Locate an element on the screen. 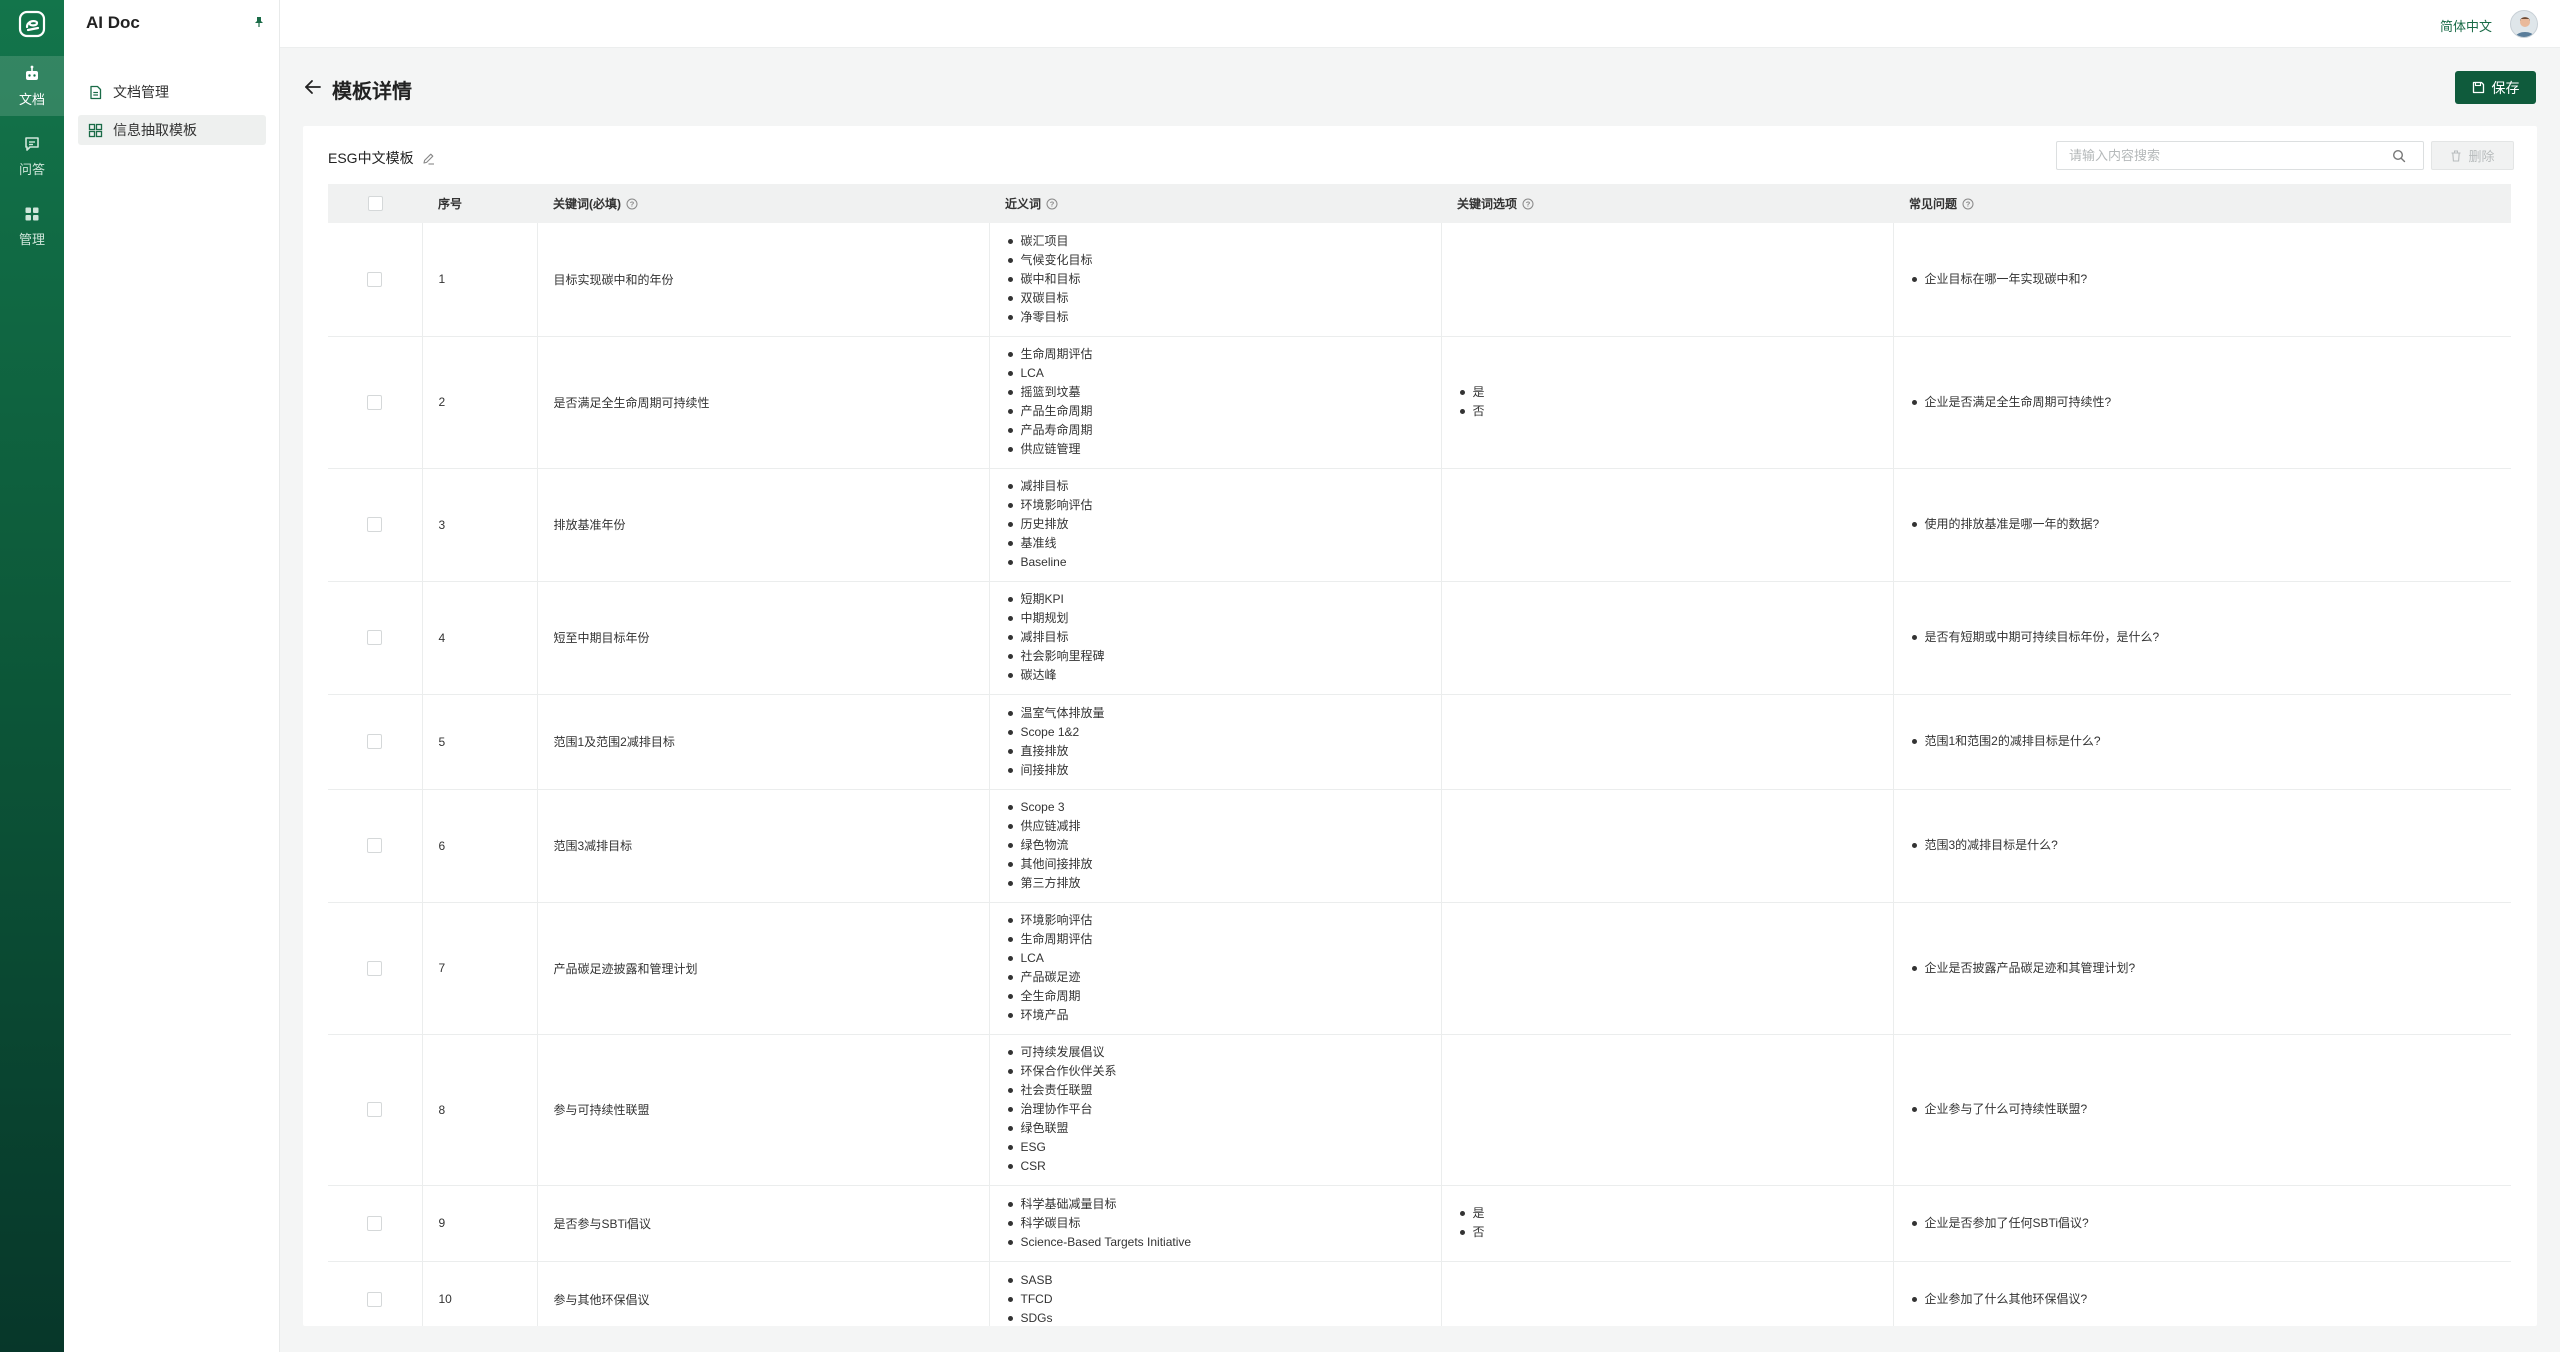  list-item: 产品碳足迹 is located at coordinates (1223, 977).